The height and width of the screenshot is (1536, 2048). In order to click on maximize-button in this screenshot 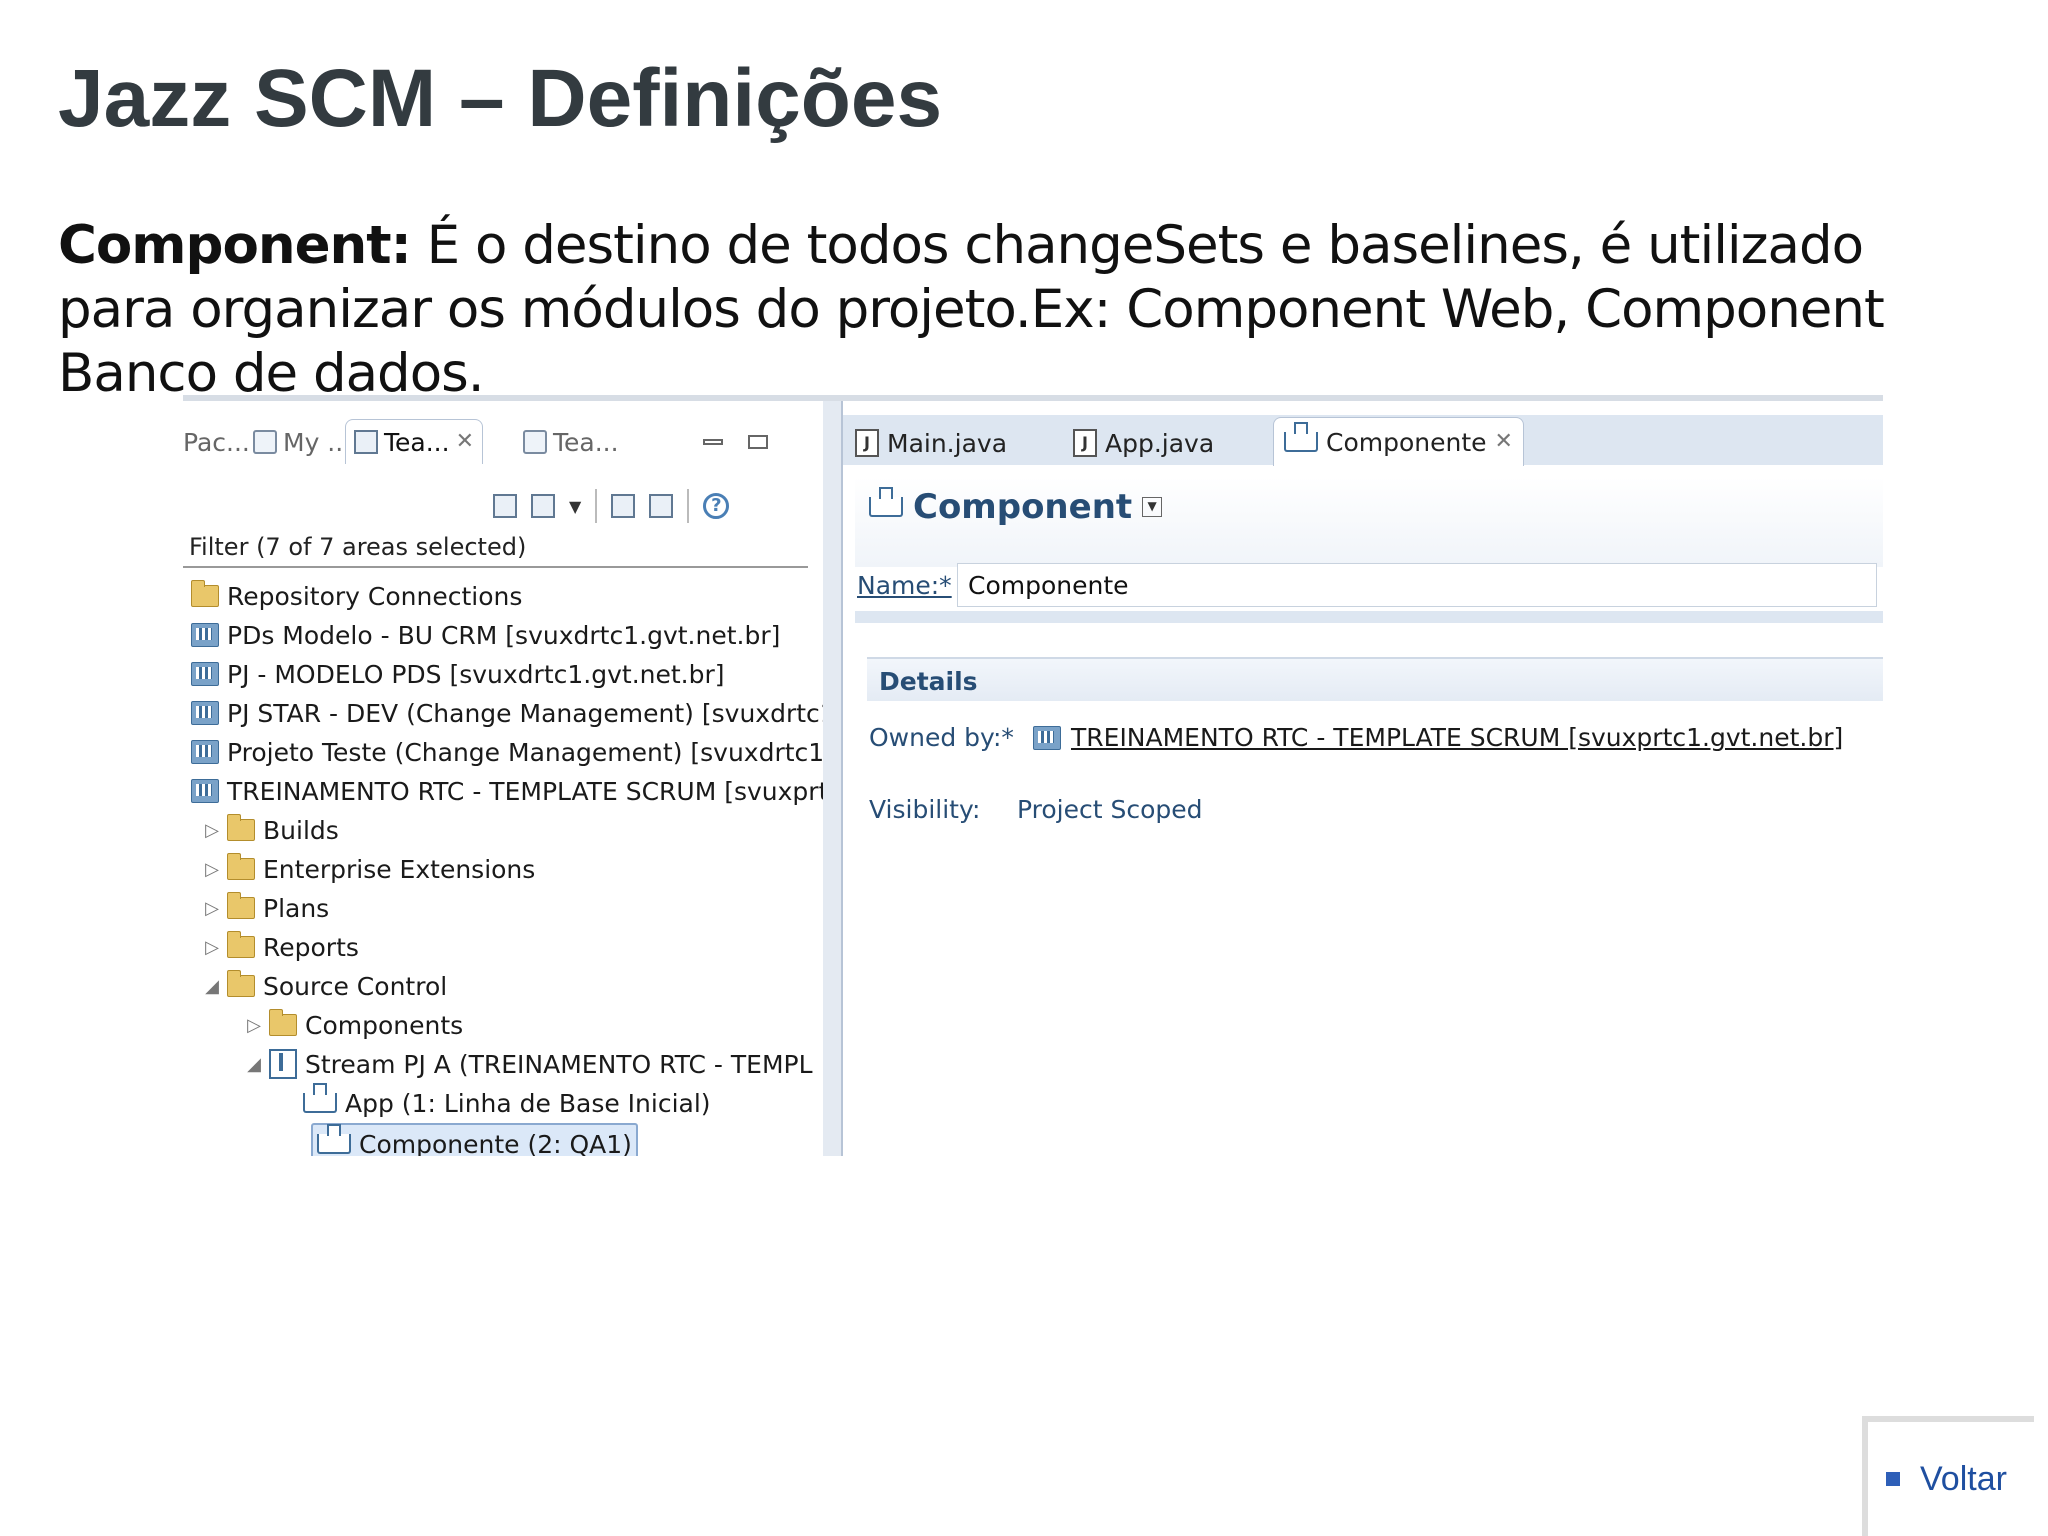, I will do `click(758, 442)`.